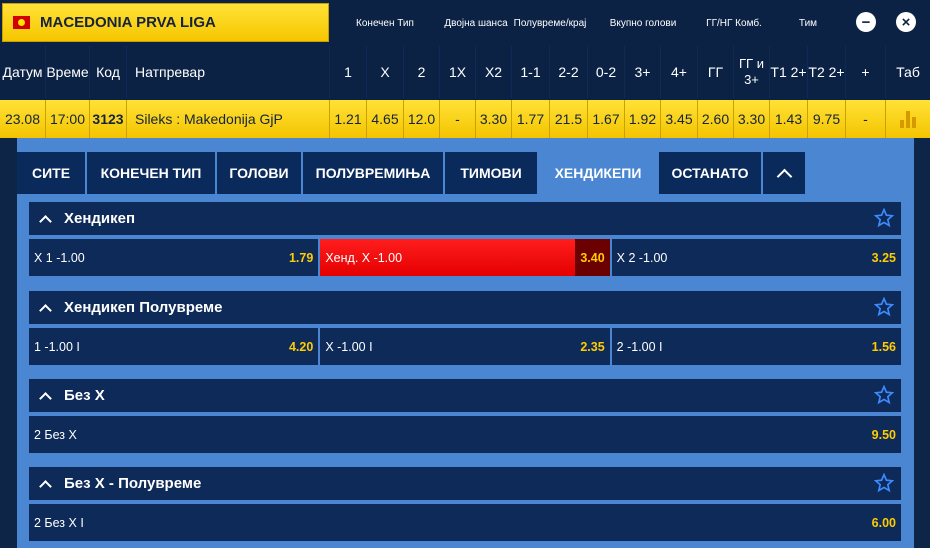 This screenshot has height=548, width=930. Describe the element at coordinates (808, 23) in the screenshot. I see `group-team: Тим` at that location.